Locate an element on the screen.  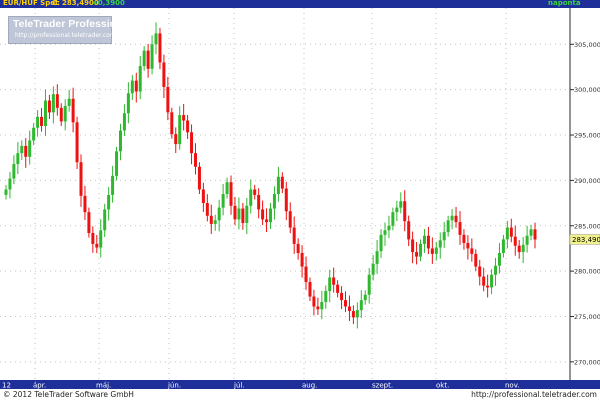
chart-header-bar: EUR/HUF Spot C: 283,4900 +0,3900 naponta is located at coordinates (300, 4).